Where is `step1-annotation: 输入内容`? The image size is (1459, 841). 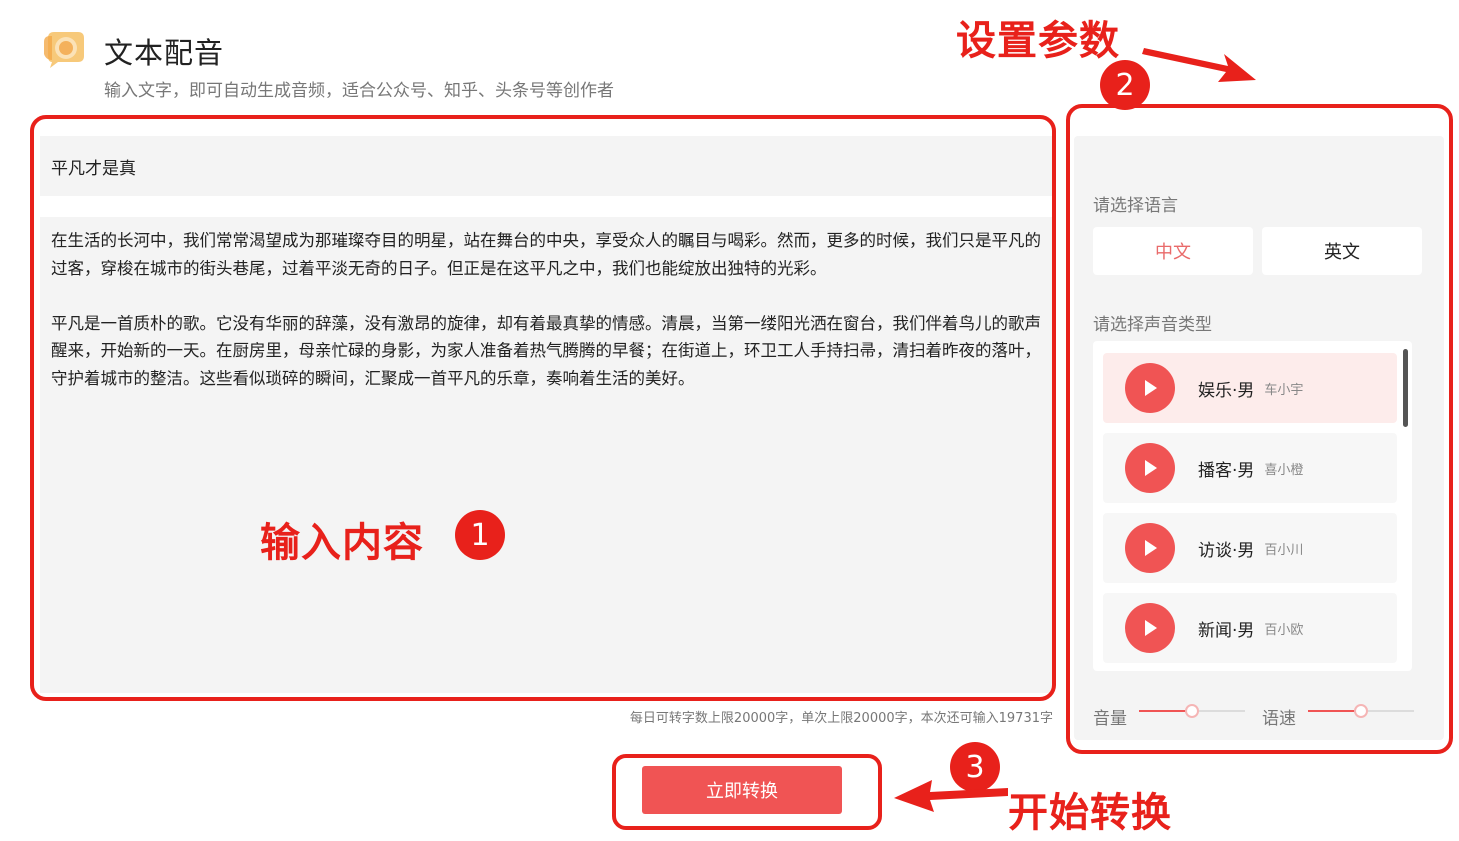
step1-annotation: 输入内容 is located at coordinates (342, 543).